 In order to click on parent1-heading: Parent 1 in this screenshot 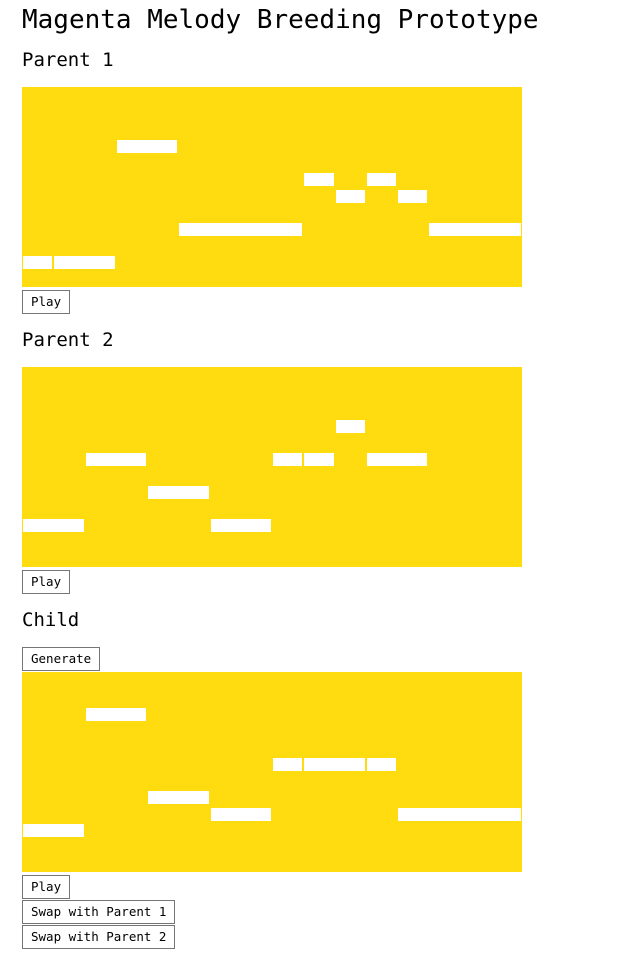, I will do `click(68, 60)`.